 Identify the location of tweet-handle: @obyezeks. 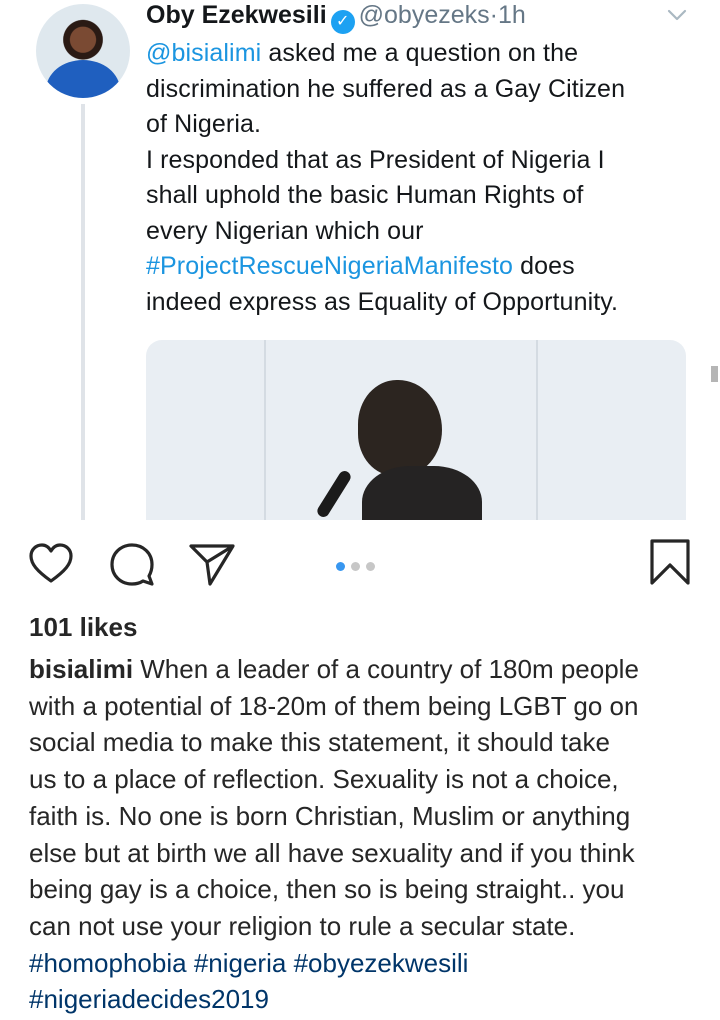
(424, 15).